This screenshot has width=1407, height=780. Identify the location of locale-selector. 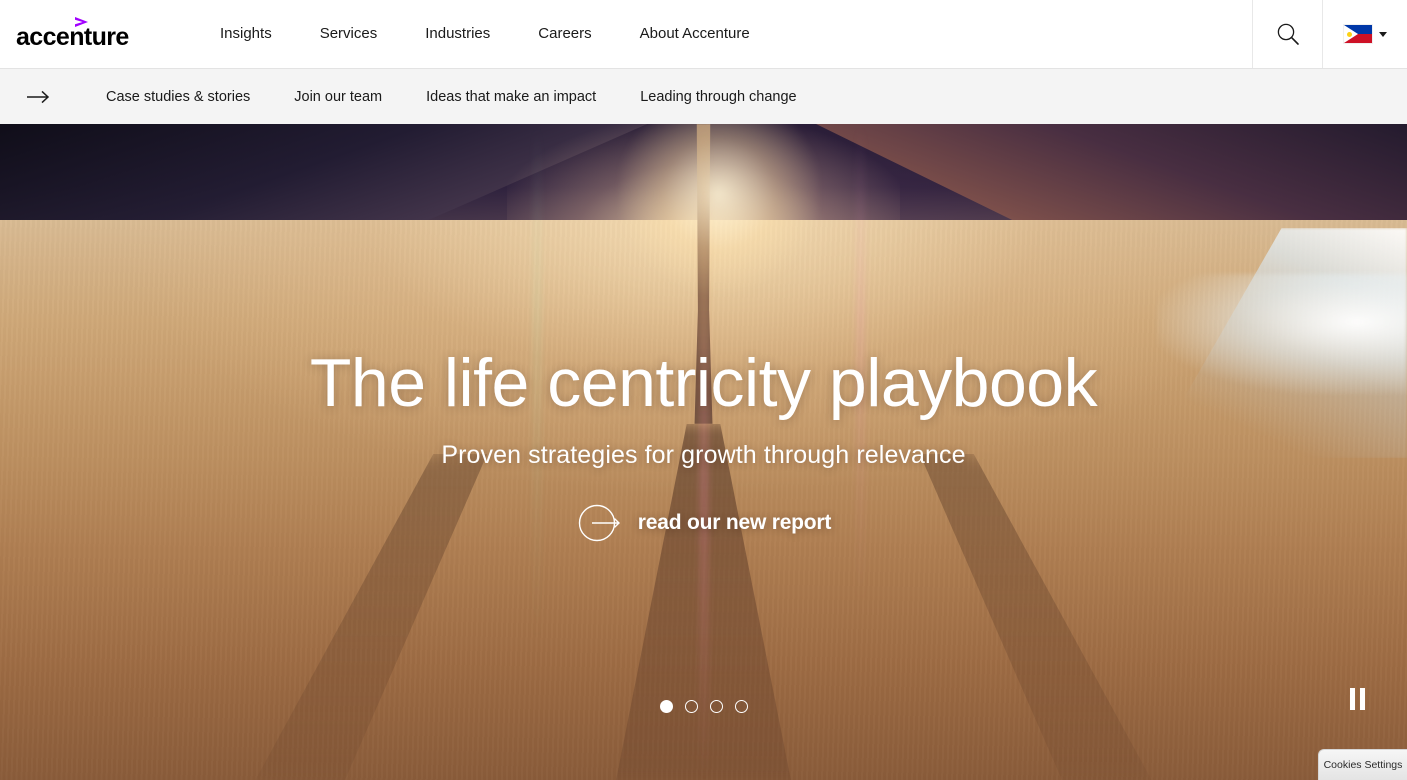
(1364, 34).